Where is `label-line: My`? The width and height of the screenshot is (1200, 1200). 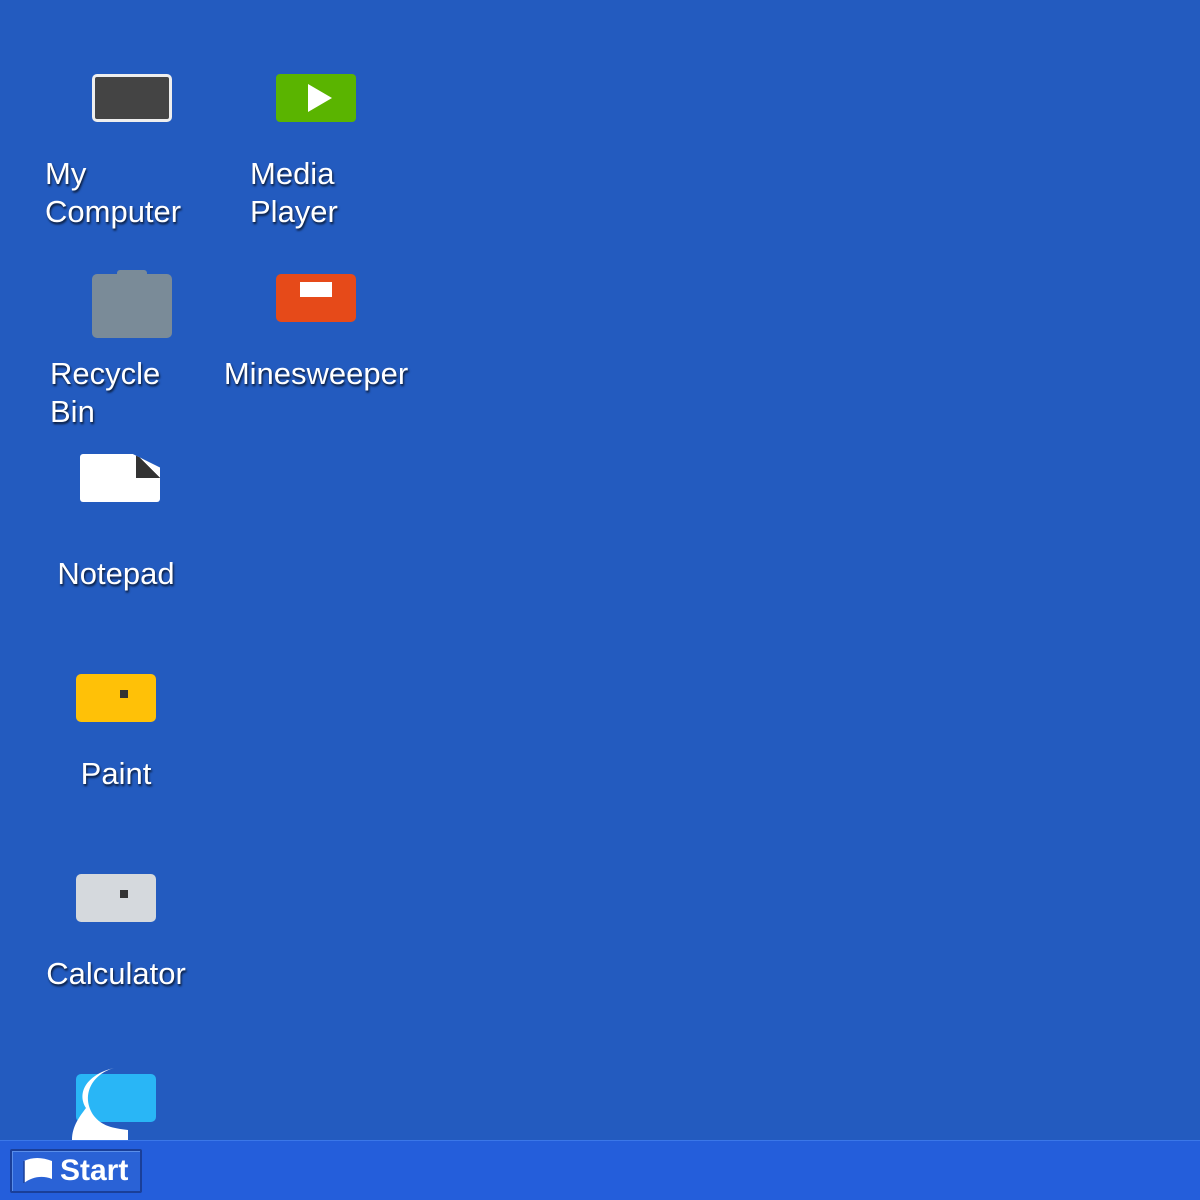
label-line: My is located at coordinates (66, 173).